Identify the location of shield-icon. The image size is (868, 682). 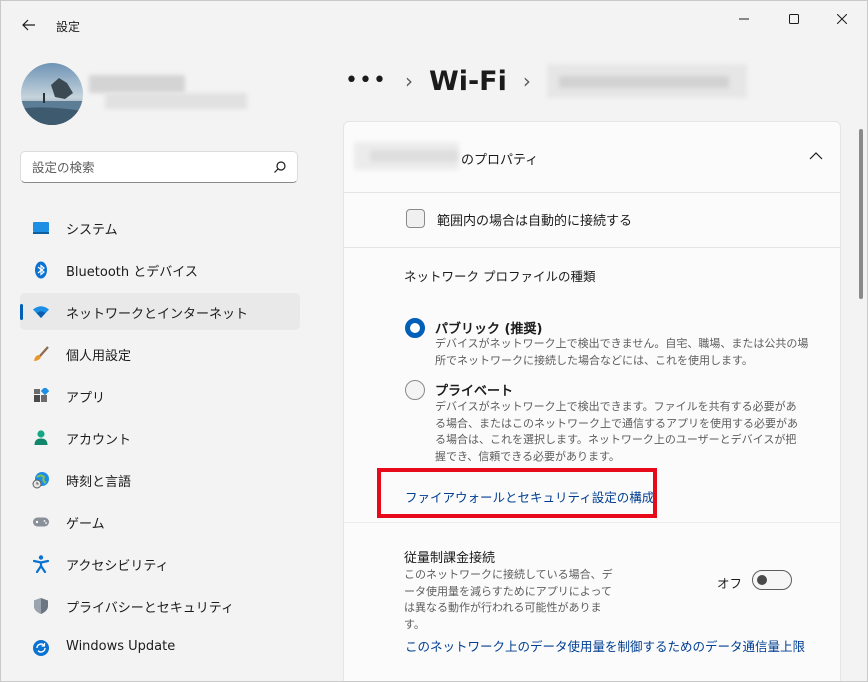
(41, 606).